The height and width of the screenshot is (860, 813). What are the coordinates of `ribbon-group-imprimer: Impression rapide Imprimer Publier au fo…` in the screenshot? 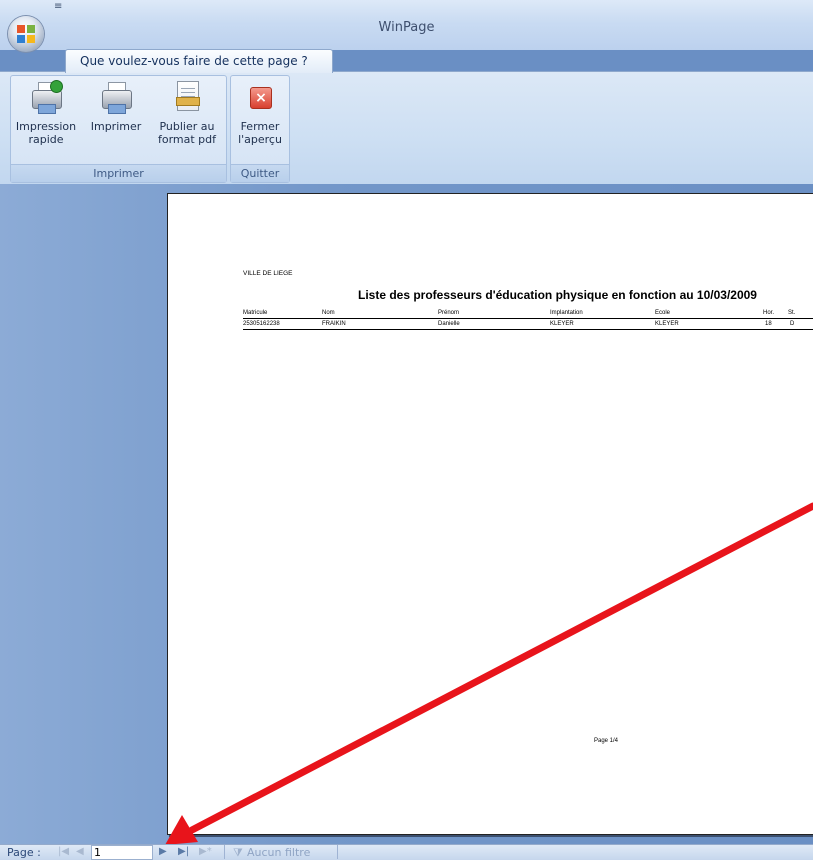 It's located at (118, 129).